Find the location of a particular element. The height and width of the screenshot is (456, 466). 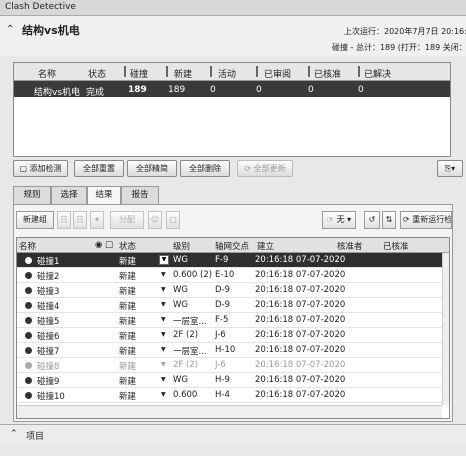

col-active: 活动 is located at coordinates (227, 73).